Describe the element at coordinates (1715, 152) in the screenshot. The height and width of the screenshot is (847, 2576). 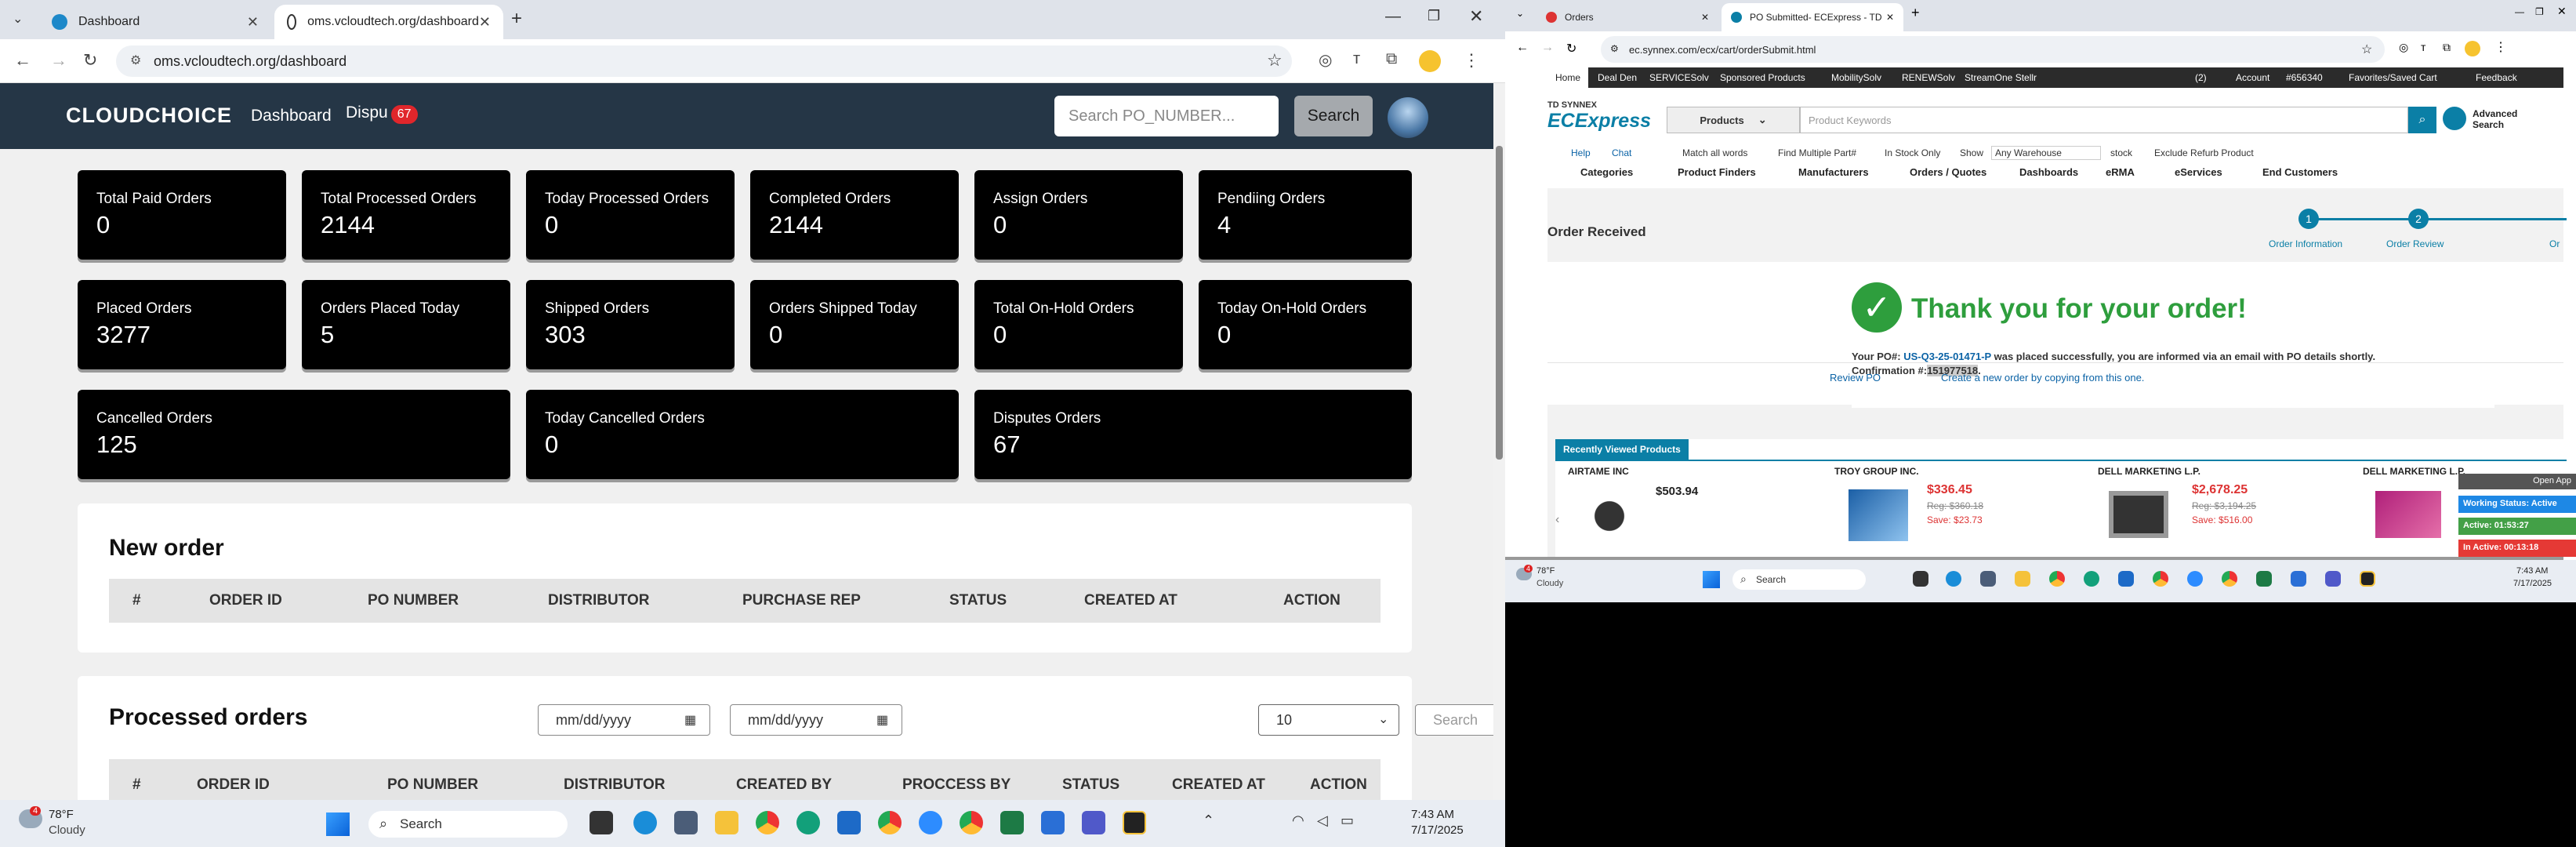
I see `match-all-radio: Match all words` at that location.